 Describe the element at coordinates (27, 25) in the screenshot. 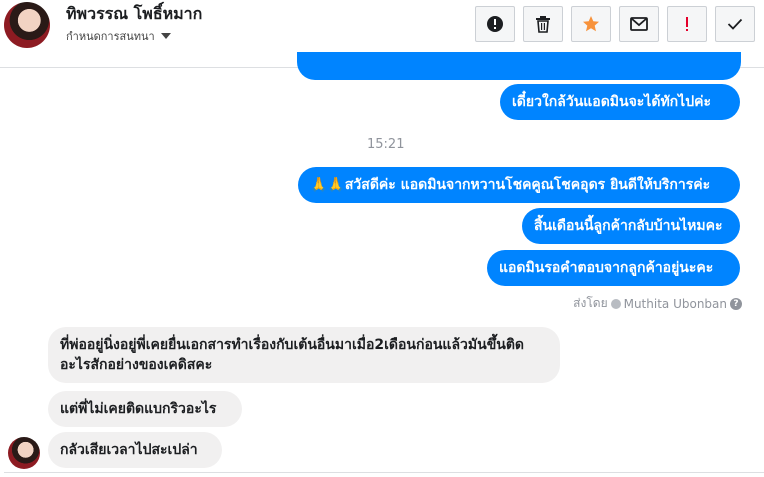

I see `contact-avatar` at that location.